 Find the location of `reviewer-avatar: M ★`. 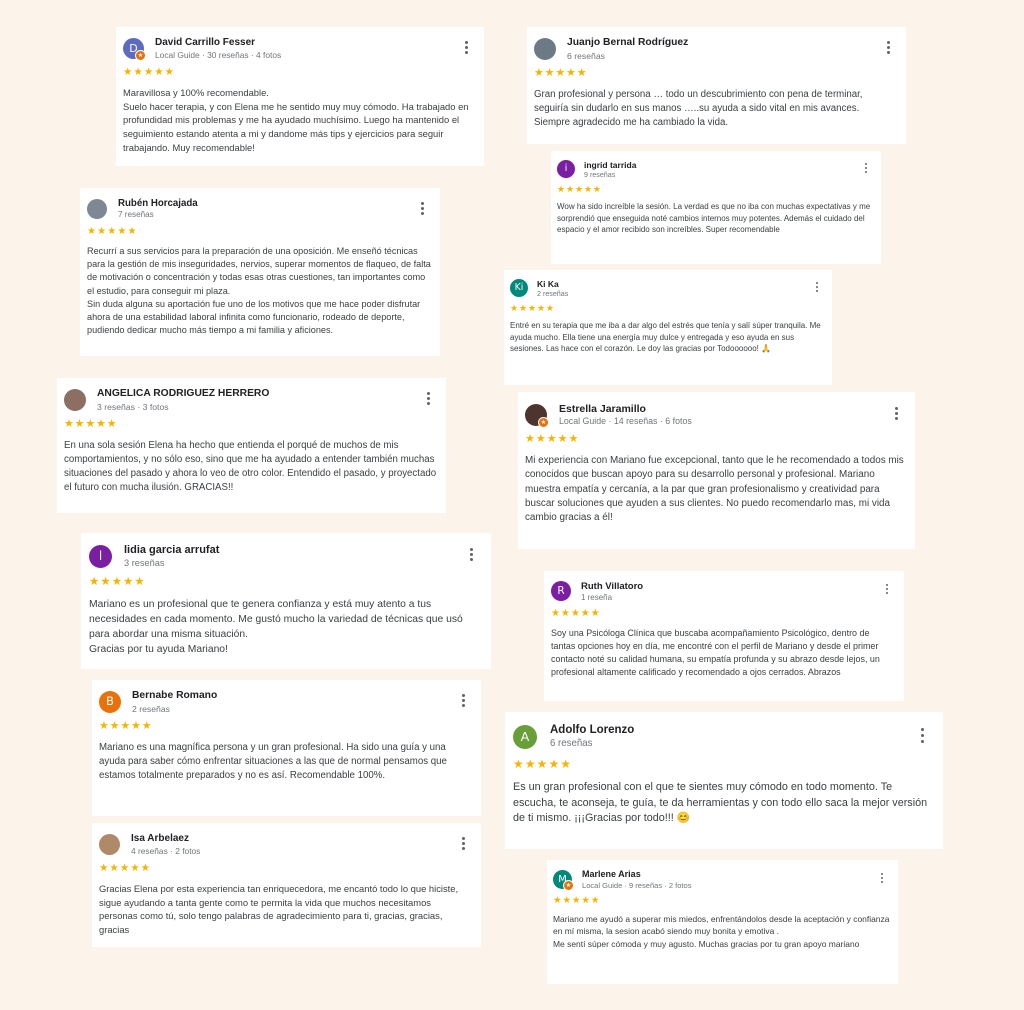

reviewer-avatar: M ★ is located at coordinates (563, 880).